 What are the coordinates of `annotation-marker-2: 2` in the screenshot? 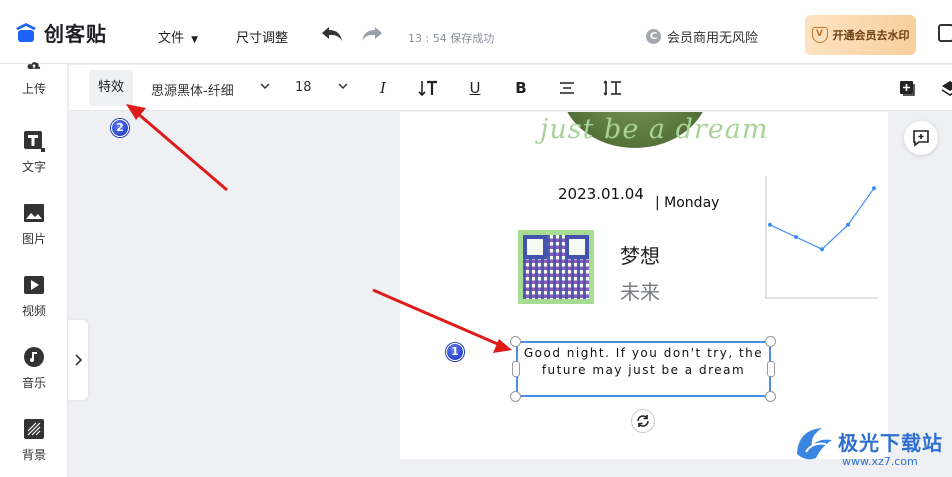 It's located at (120, 128).